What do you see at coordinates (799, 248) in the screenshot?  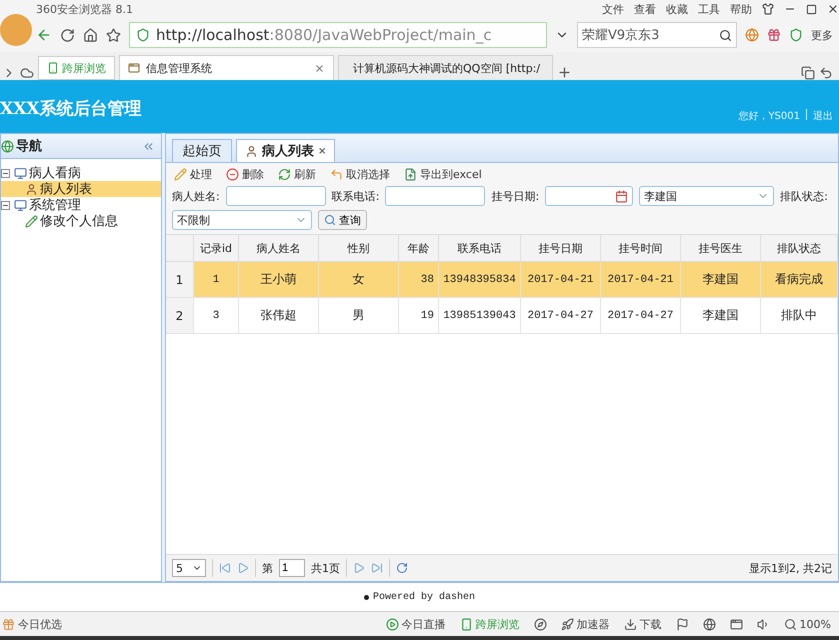 I see `column-header: 排队状态` at bounding box center [799, 248].